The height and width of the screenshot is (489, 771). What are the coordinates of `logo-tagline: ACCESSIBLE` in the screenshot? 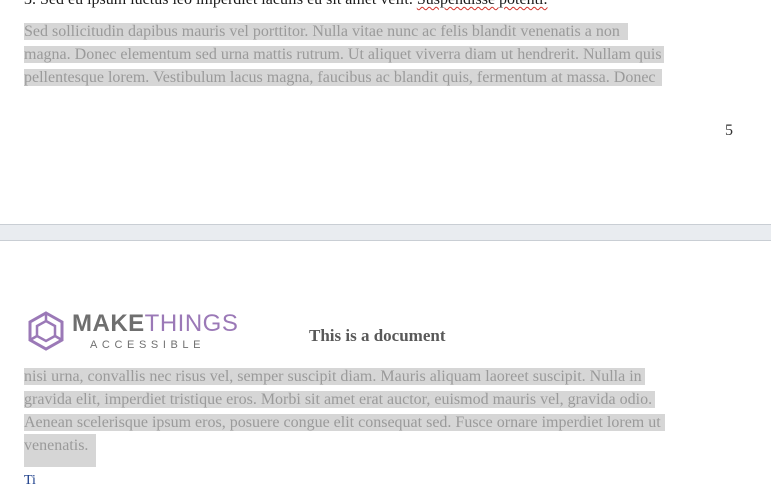 It's located at (148, 344).